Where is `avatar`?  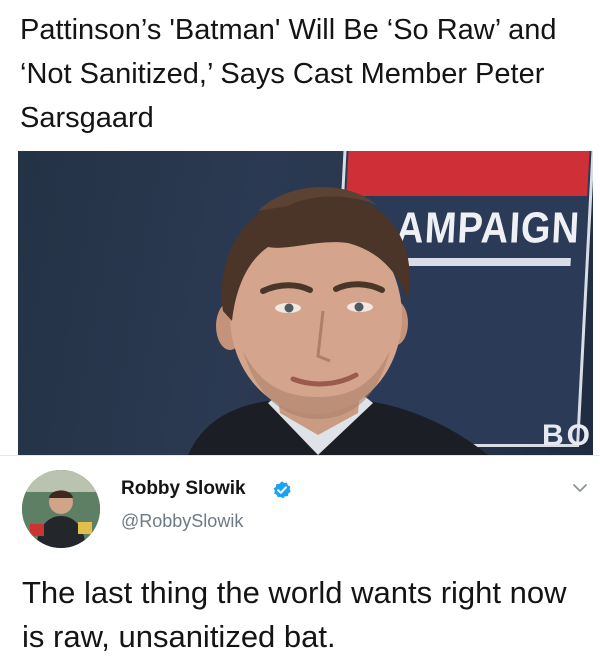 avatar is located at coordinates (61, 509).